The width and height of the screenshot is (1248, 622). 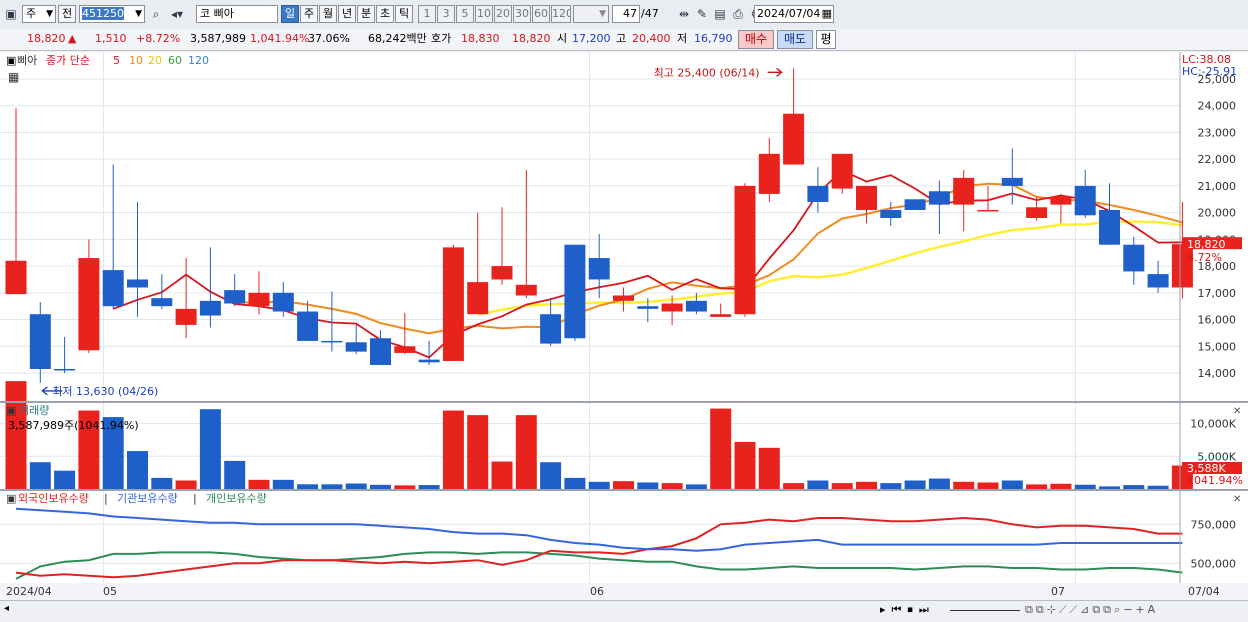 What do you see at coordinates (738, 14) in the screenshot?
I see `print-icon: ⎙` at bounding box center [738, 14].